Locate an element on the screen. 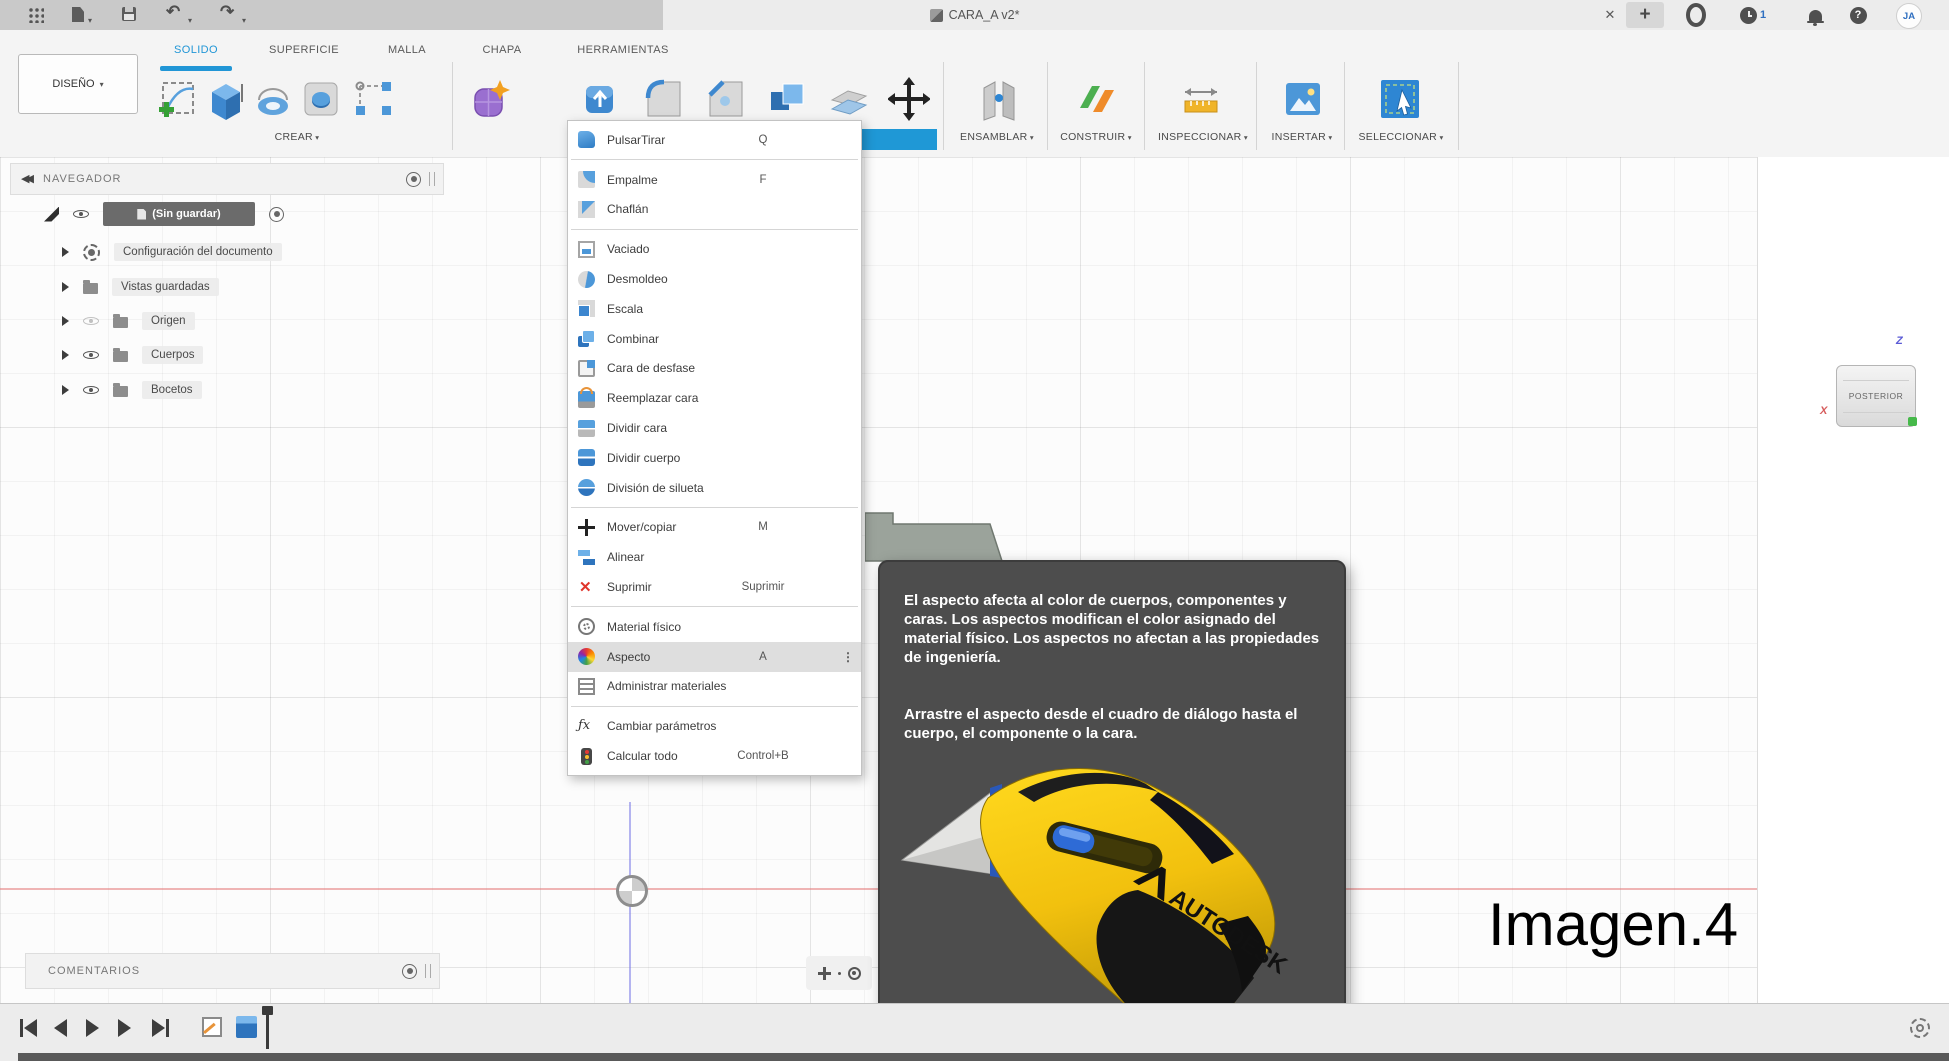  menu-item-draft: Desmoldeo is located at coordinates (714, 279).